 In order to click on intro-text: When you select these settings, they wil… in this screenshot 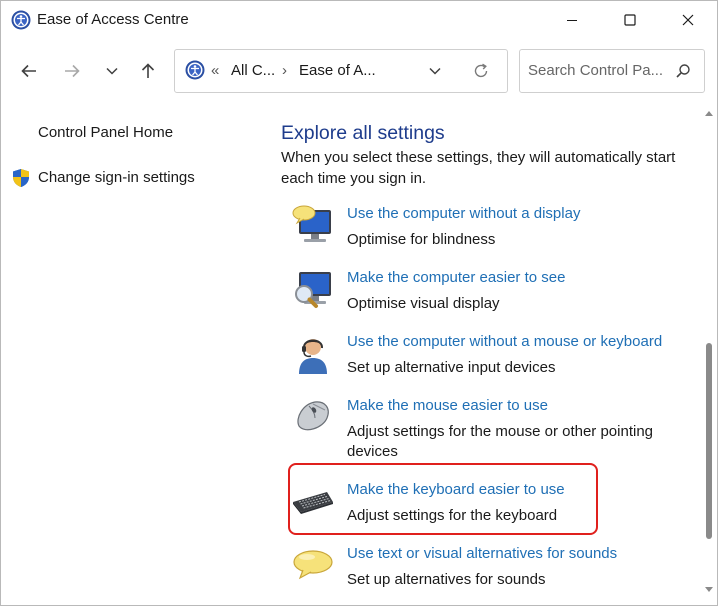, I will do `click(478, 168)`.